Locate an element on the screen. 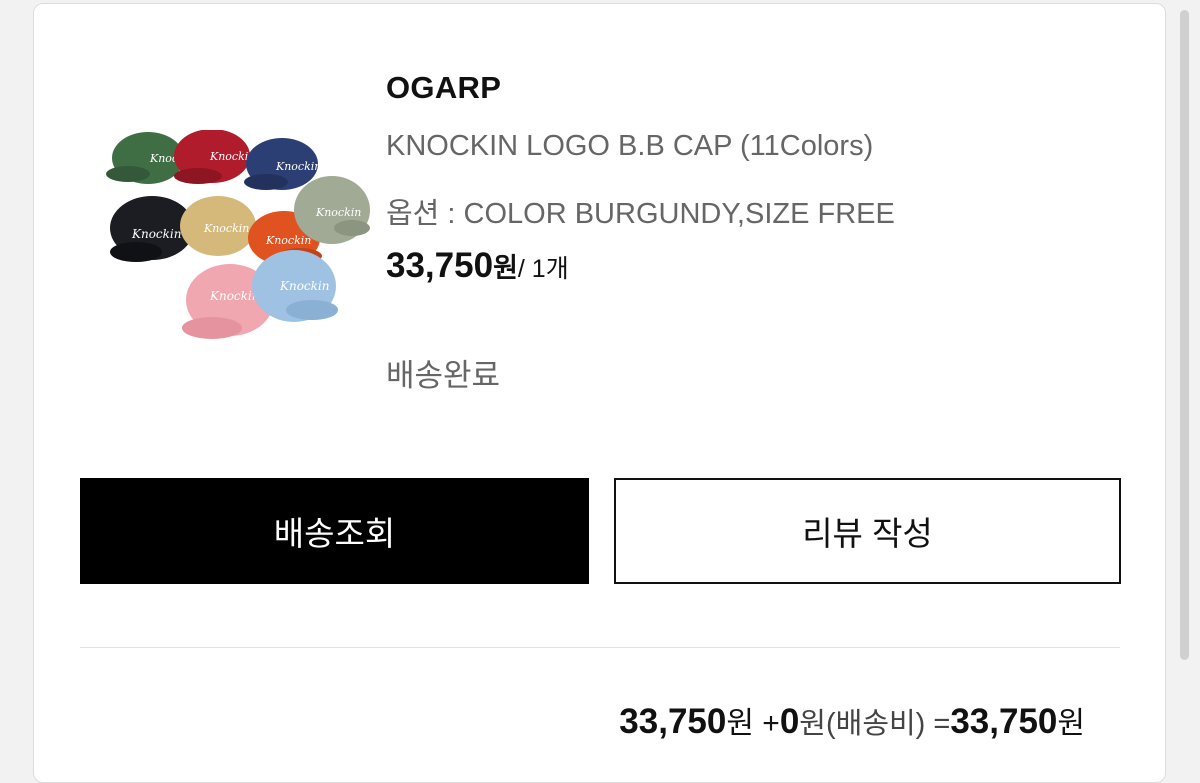  navy-cap-icon: Knockin is located at coordinates (282, 164).